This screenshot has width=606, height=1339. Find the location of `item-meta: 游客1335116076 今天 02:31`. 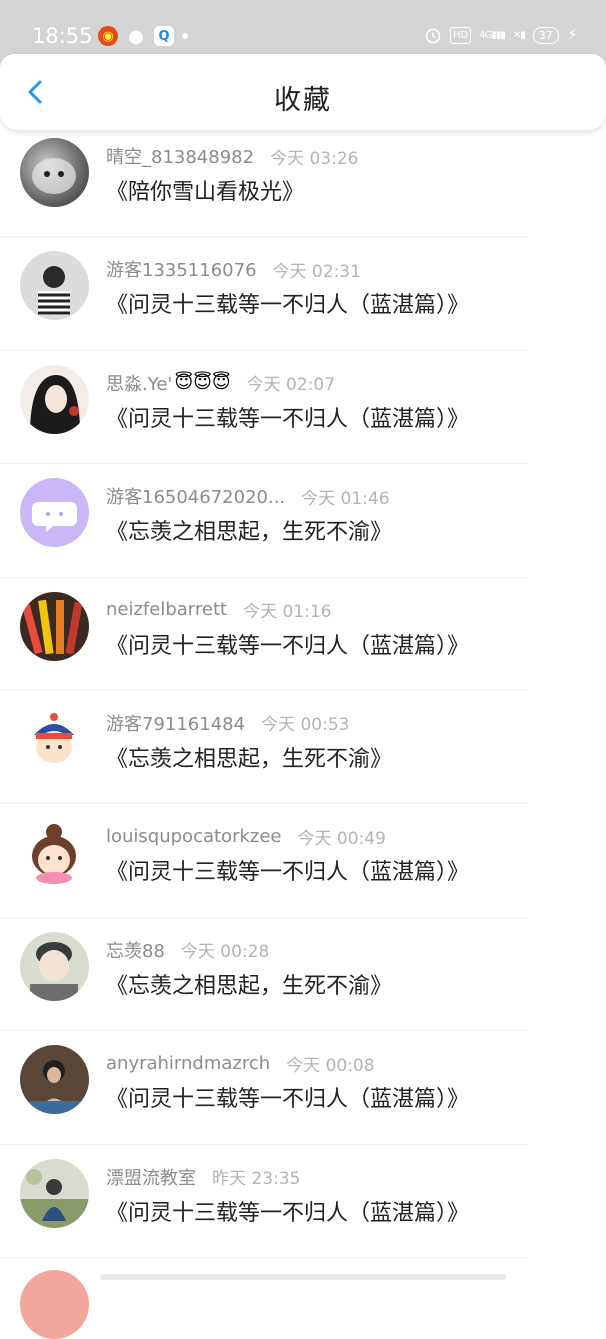

item-meta: 游客1335116076 今天 02:31 is located at coordinates (233, 269).